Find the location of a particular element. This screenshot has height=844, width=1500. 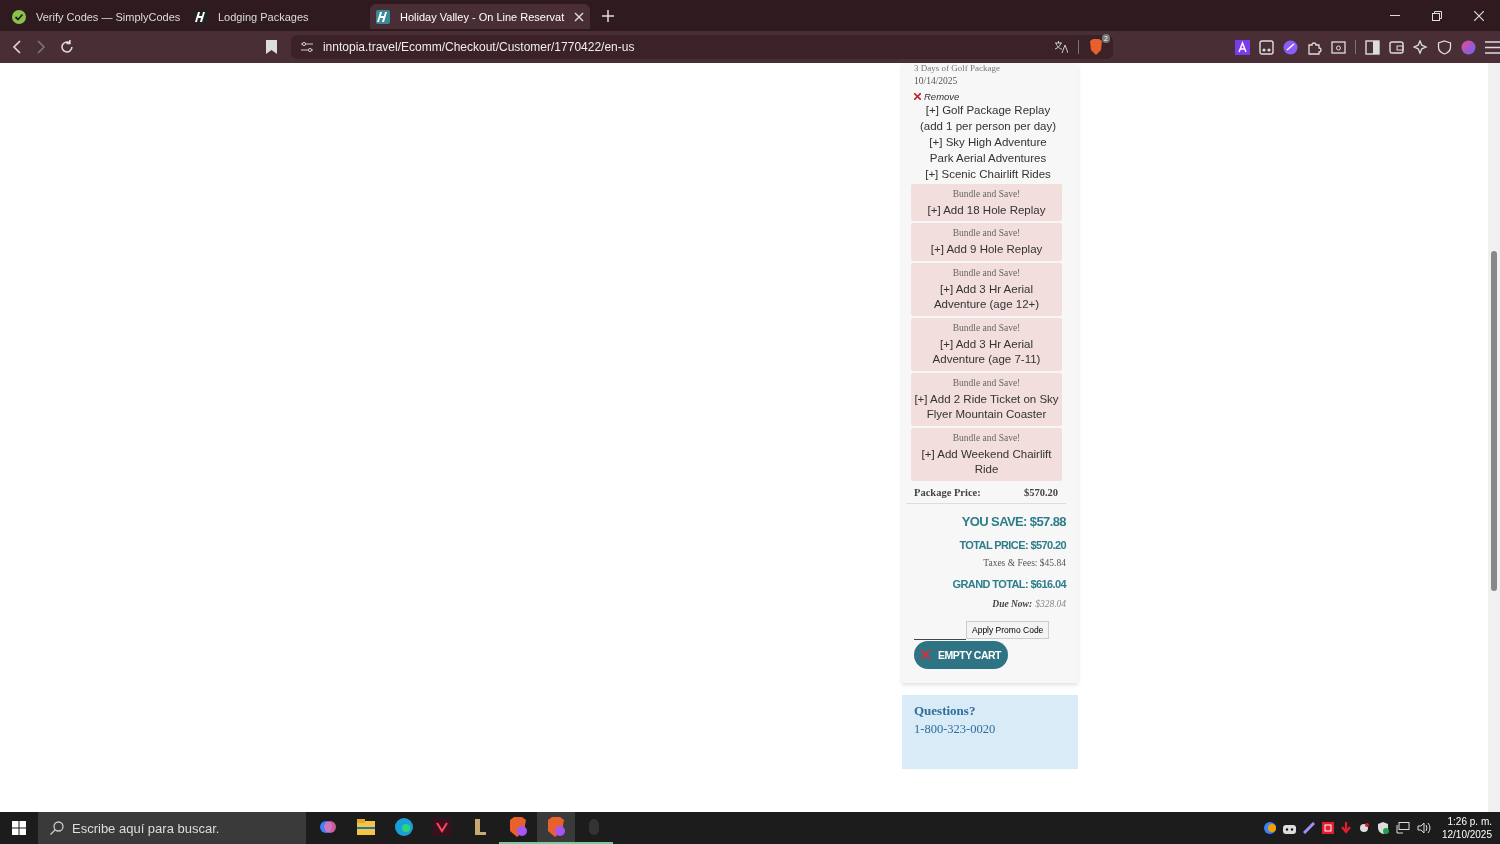

app-tray-icon is located at coordinates (1327, 828).